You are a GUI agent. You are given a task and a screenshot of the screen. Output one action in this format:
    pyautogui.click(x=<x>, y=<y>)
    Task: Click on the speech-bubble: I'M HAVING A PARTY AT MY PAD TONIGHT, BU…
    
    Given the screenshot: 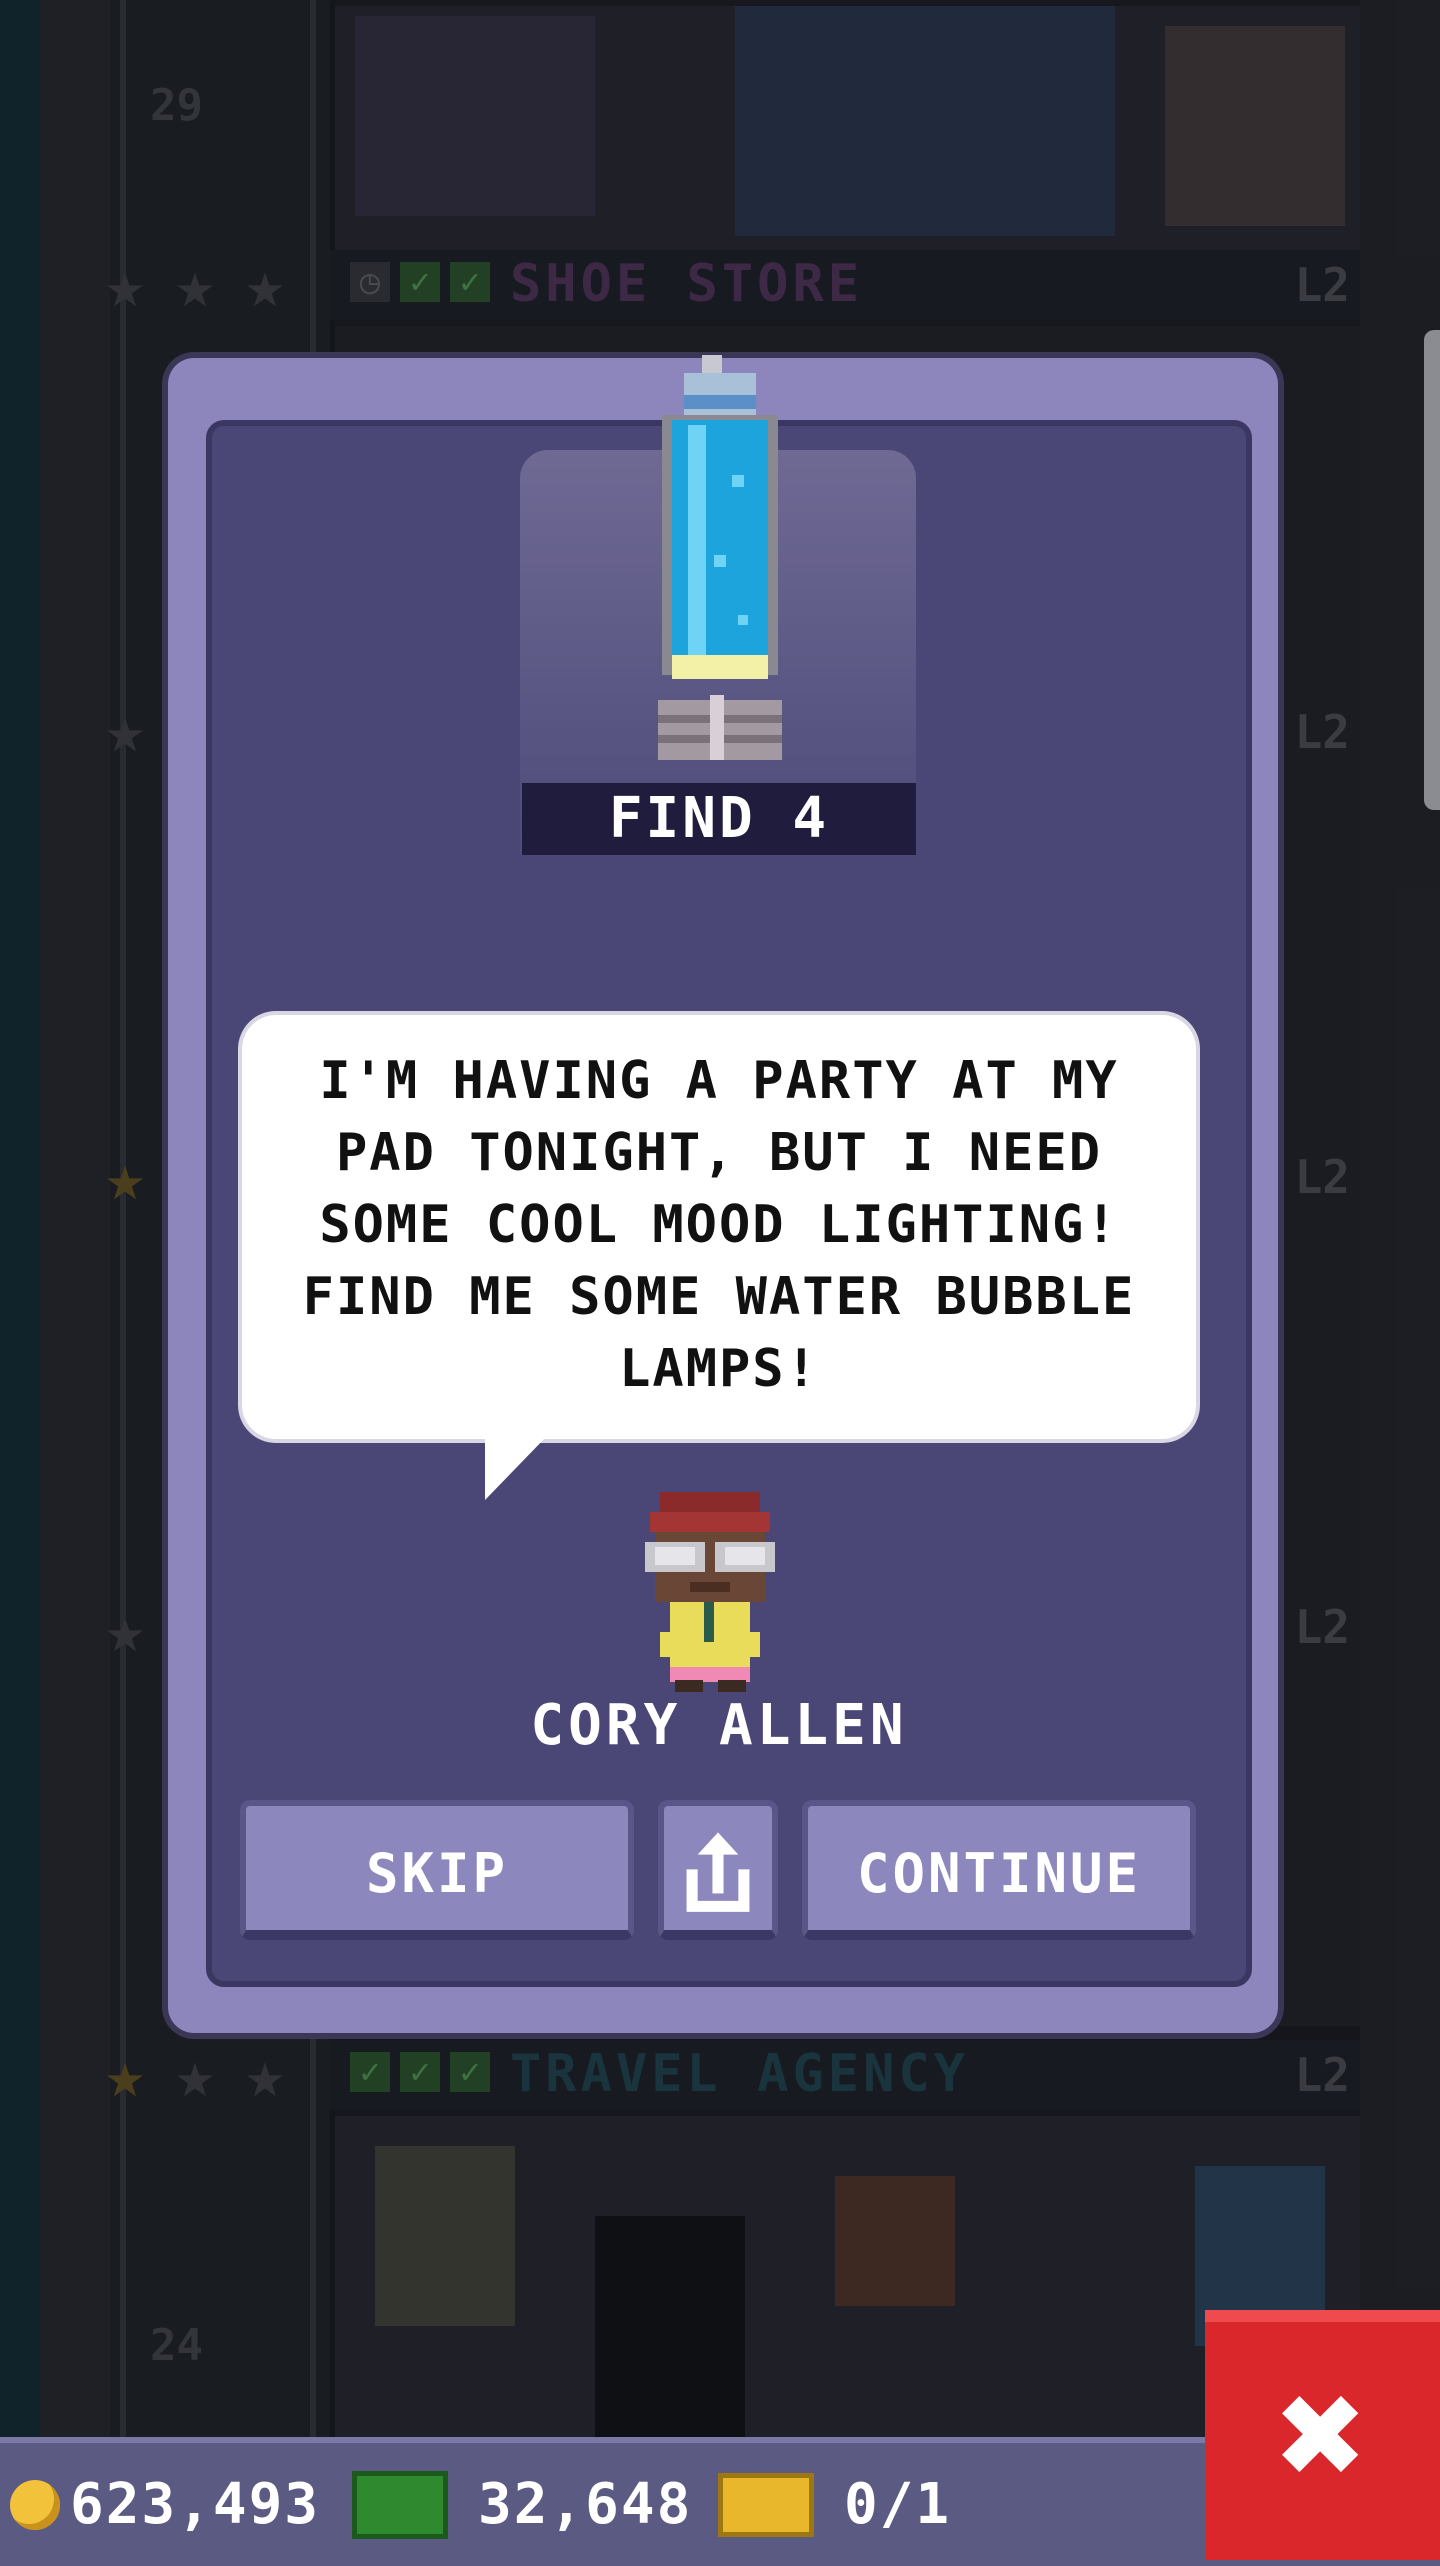 What is the action you would take?
    pyautogui.click(x=719, y=1227)
    